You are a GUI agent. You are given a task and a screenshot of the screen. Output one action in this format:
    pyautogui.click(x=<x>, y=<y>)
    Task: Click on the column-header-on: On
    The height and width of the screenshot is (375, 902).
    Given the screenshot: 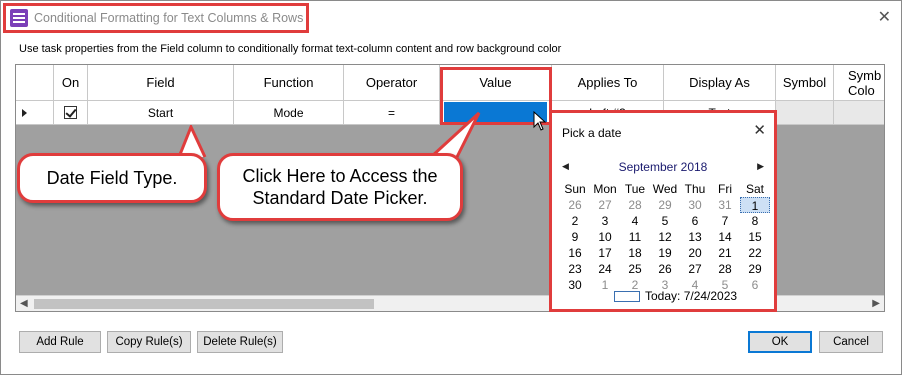 What is the action you would take?
    pyautogui.click(x=71, y=83)
    